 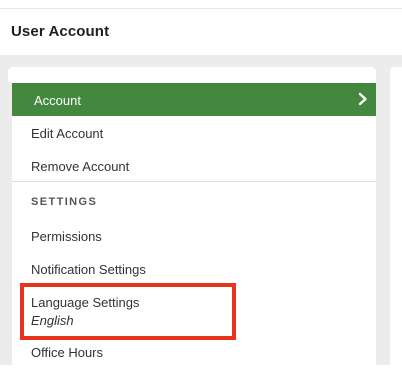 I want to click on sidebar-item-label: Remove Account, so click(x=80, y=166).